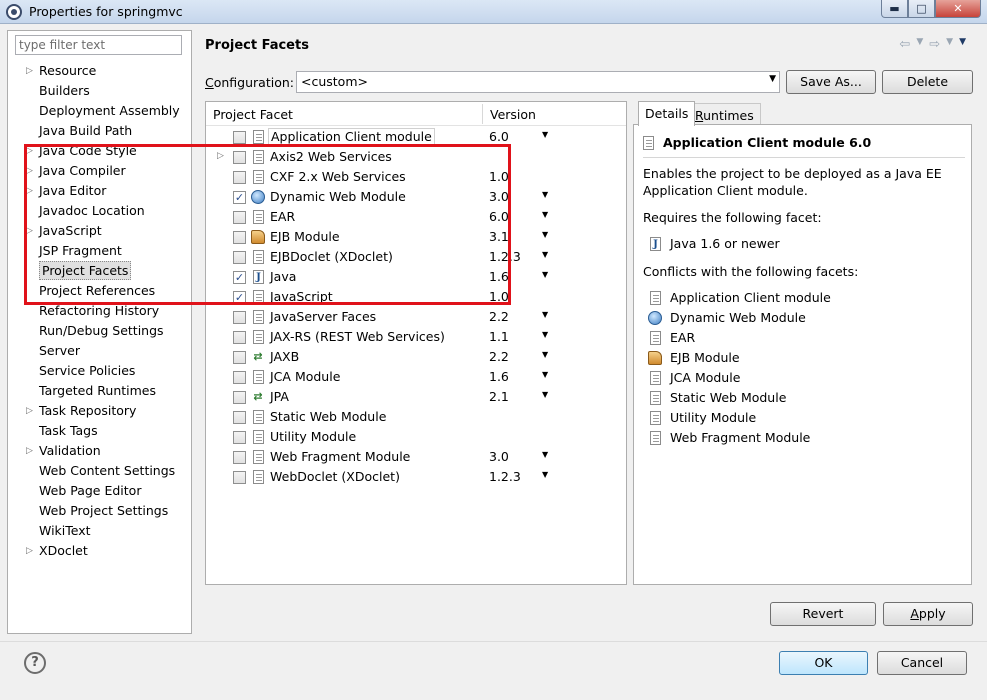 This screenshot has width=987, height=700. What do you see at coordinates (416, 457) in the screenshot?
I see `facet-row: Web Fragment Module 3.0 ▼` at bounding box center [416, 457].